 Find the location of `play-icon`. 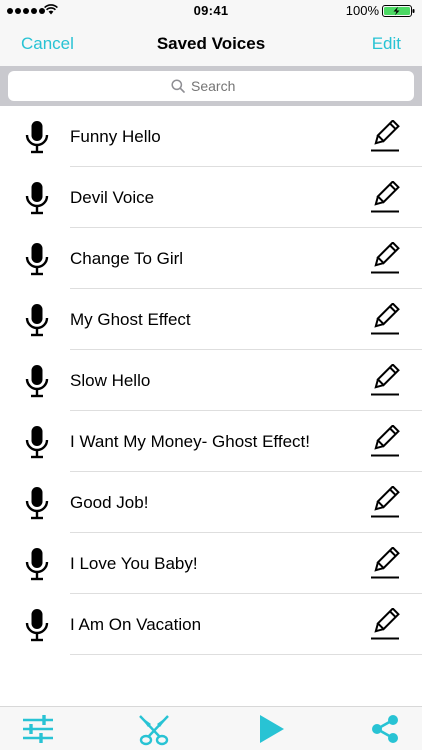

play-icon is located at coordinates (271, 729).